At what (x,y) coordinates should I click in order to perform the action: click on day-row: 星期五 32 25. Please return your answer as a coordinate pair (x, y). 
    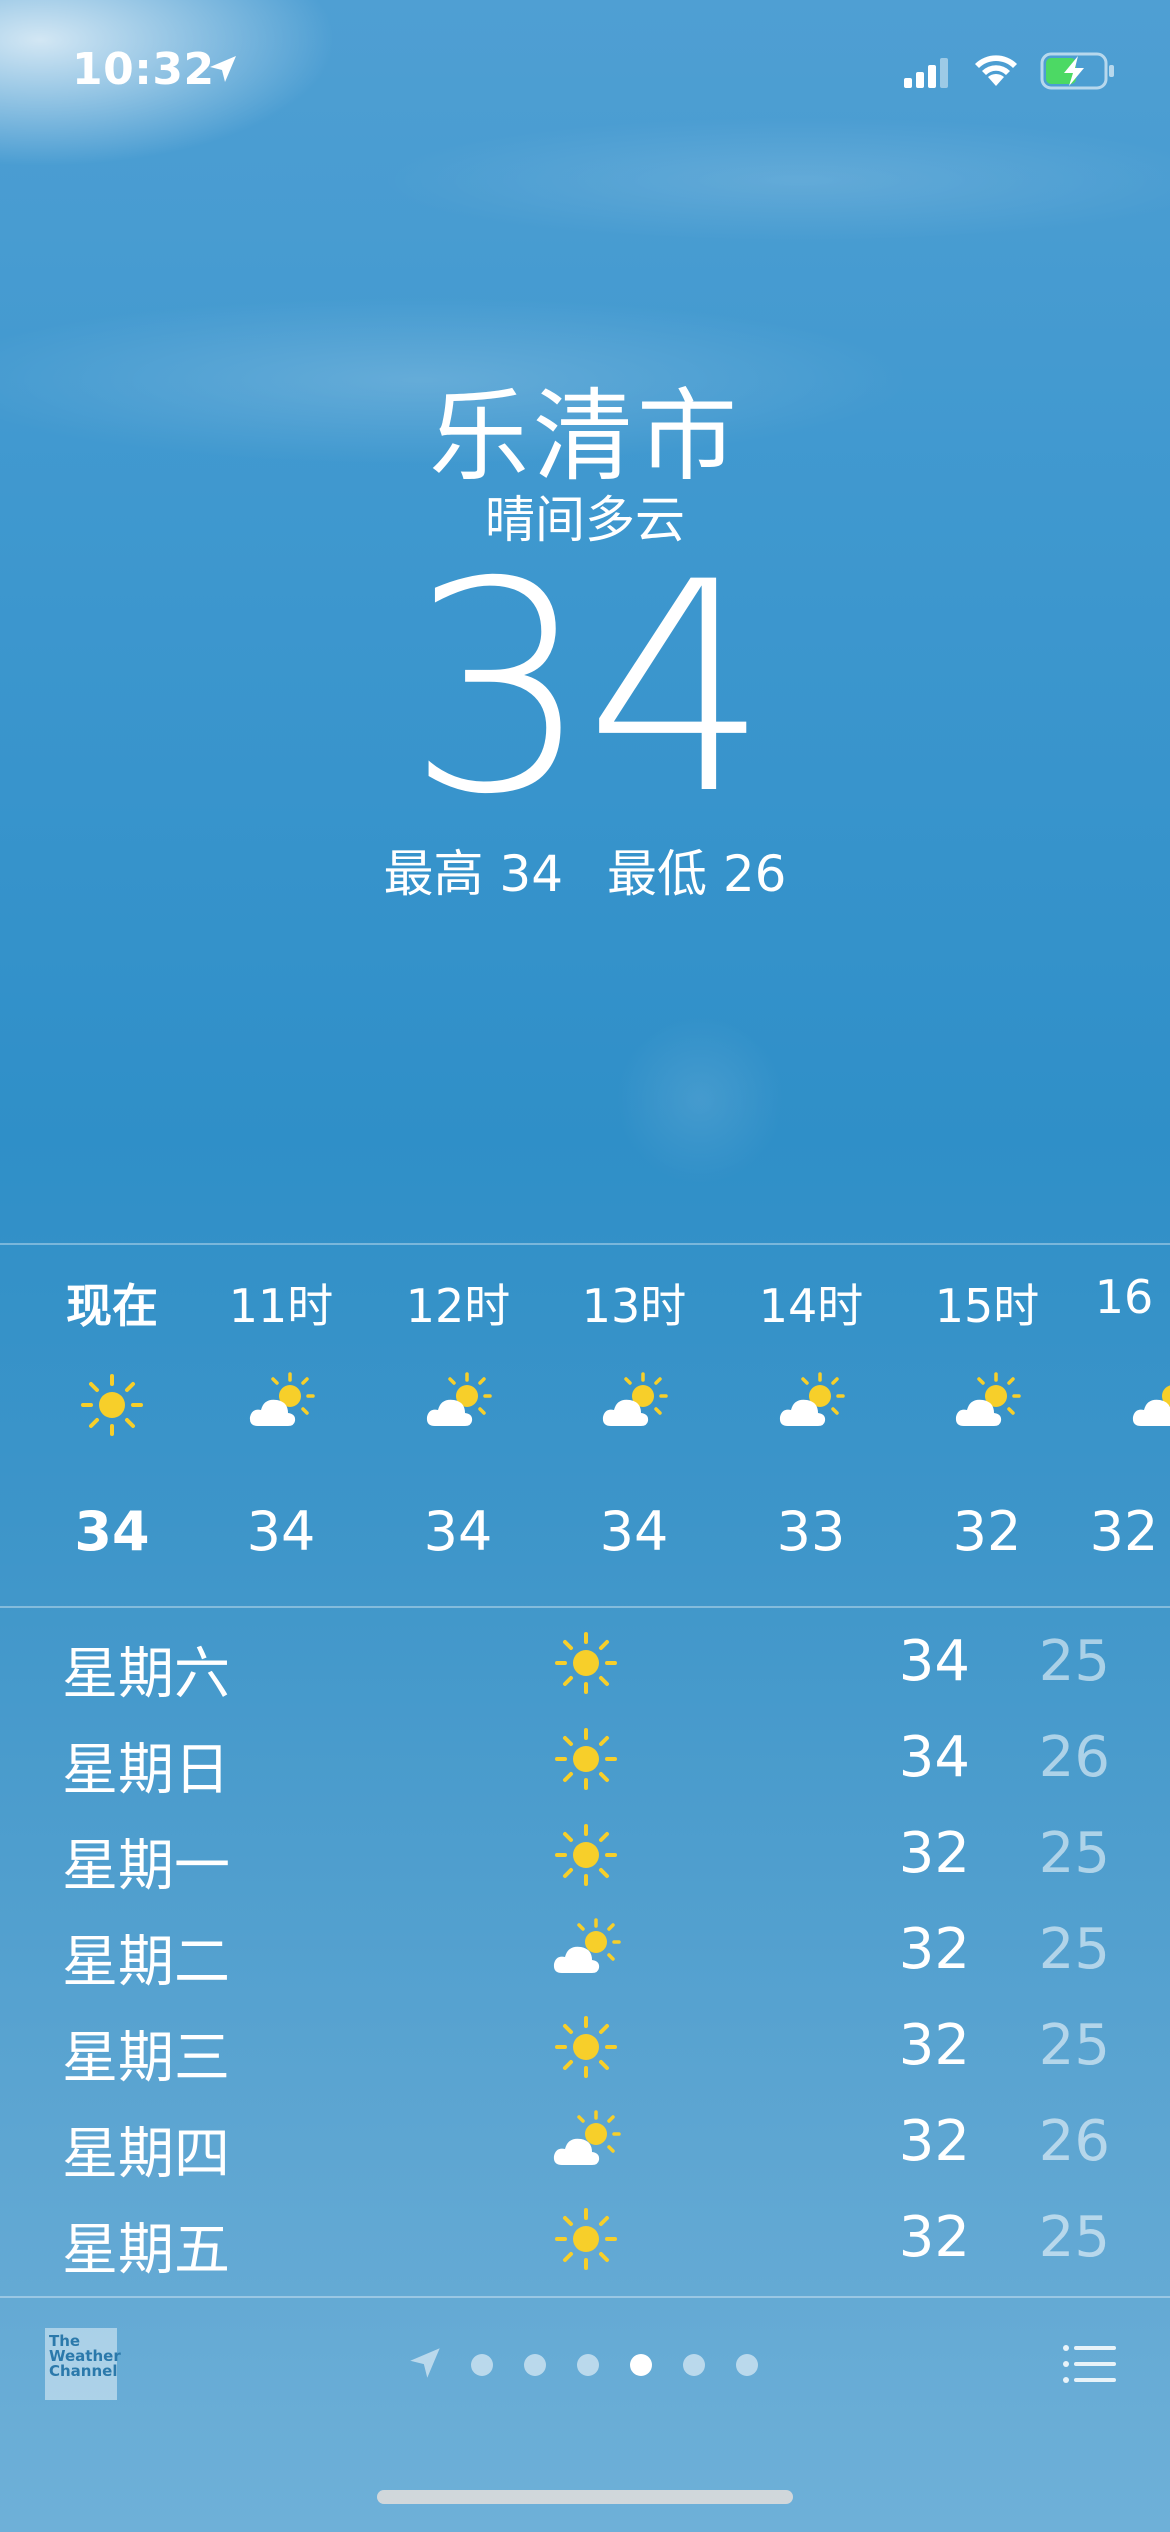
    Looking at the image, I should click on (585, 2239).